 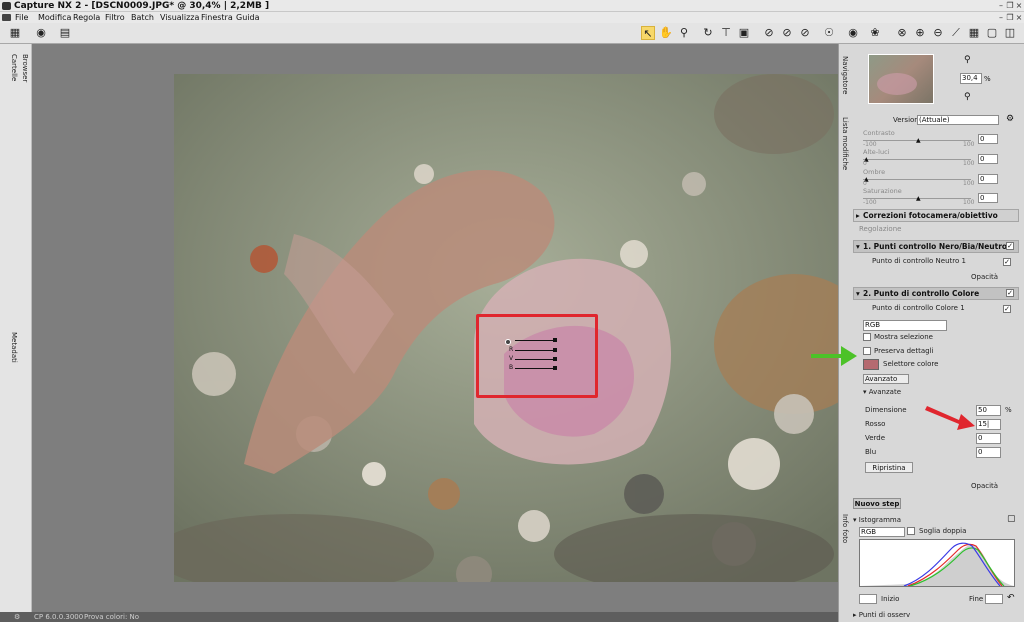 What do you see at coordinates (871, 452) in the screenshot?
I see `blue-label: Blu` at bounding box center [871, 452].